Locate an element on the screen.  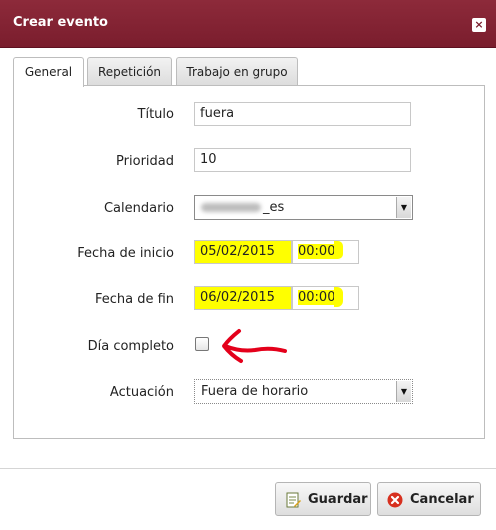
tab-trabajo-en-grupo: Trabajo en grupo is located at coordinates (237, 71).